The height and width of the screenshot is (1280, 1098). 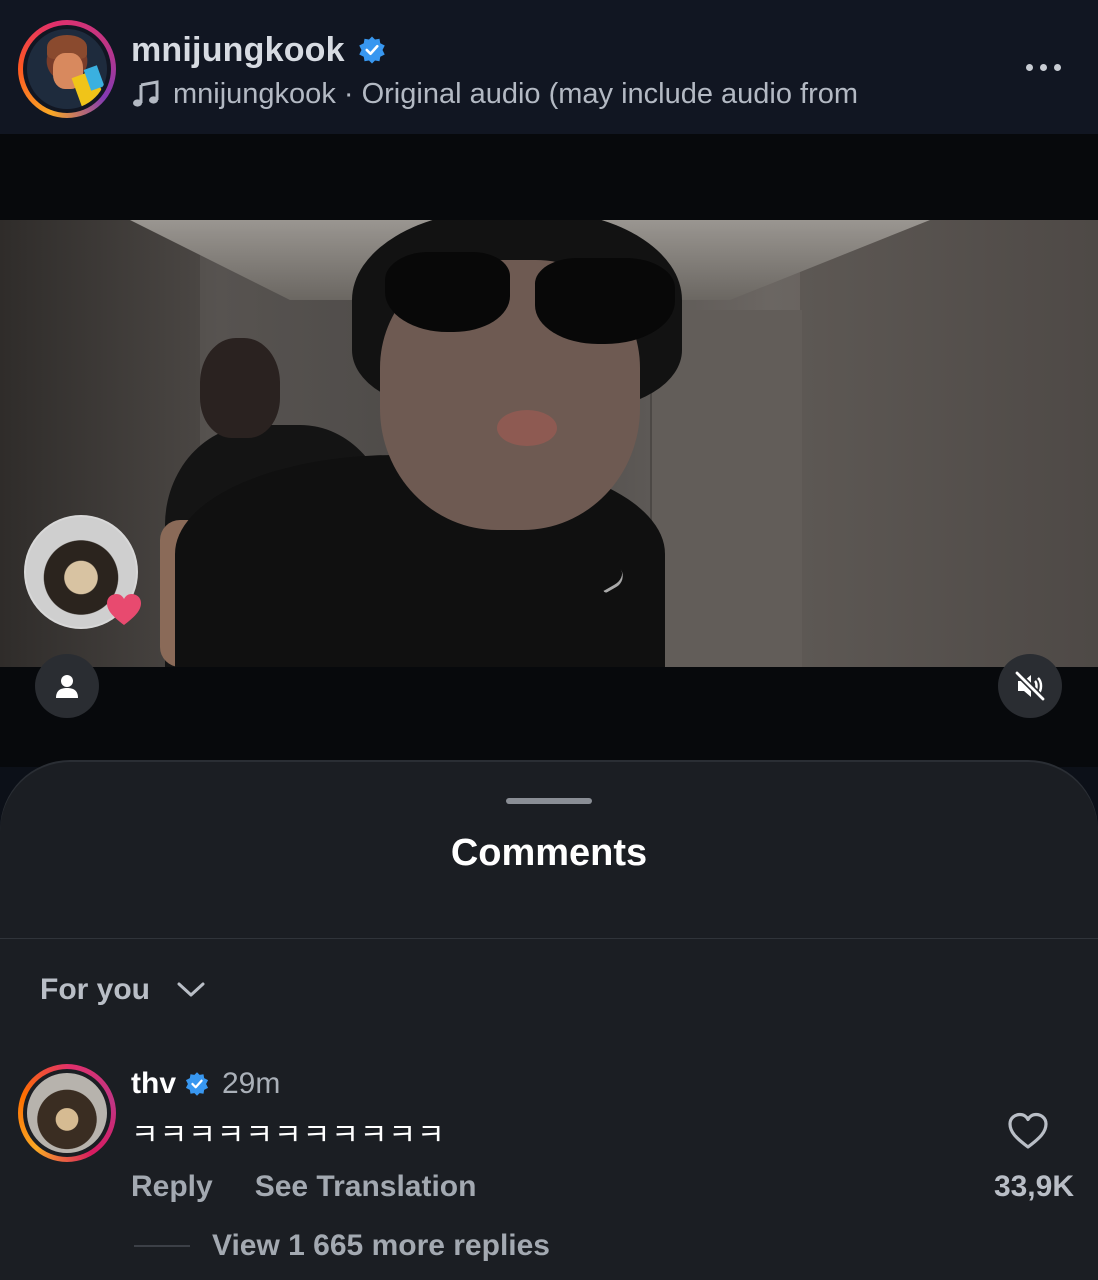 What do you see at coordinates (172, 1187) in the screenshot?
I see `reply-button: Reply` at bounding box center [172, 1187].